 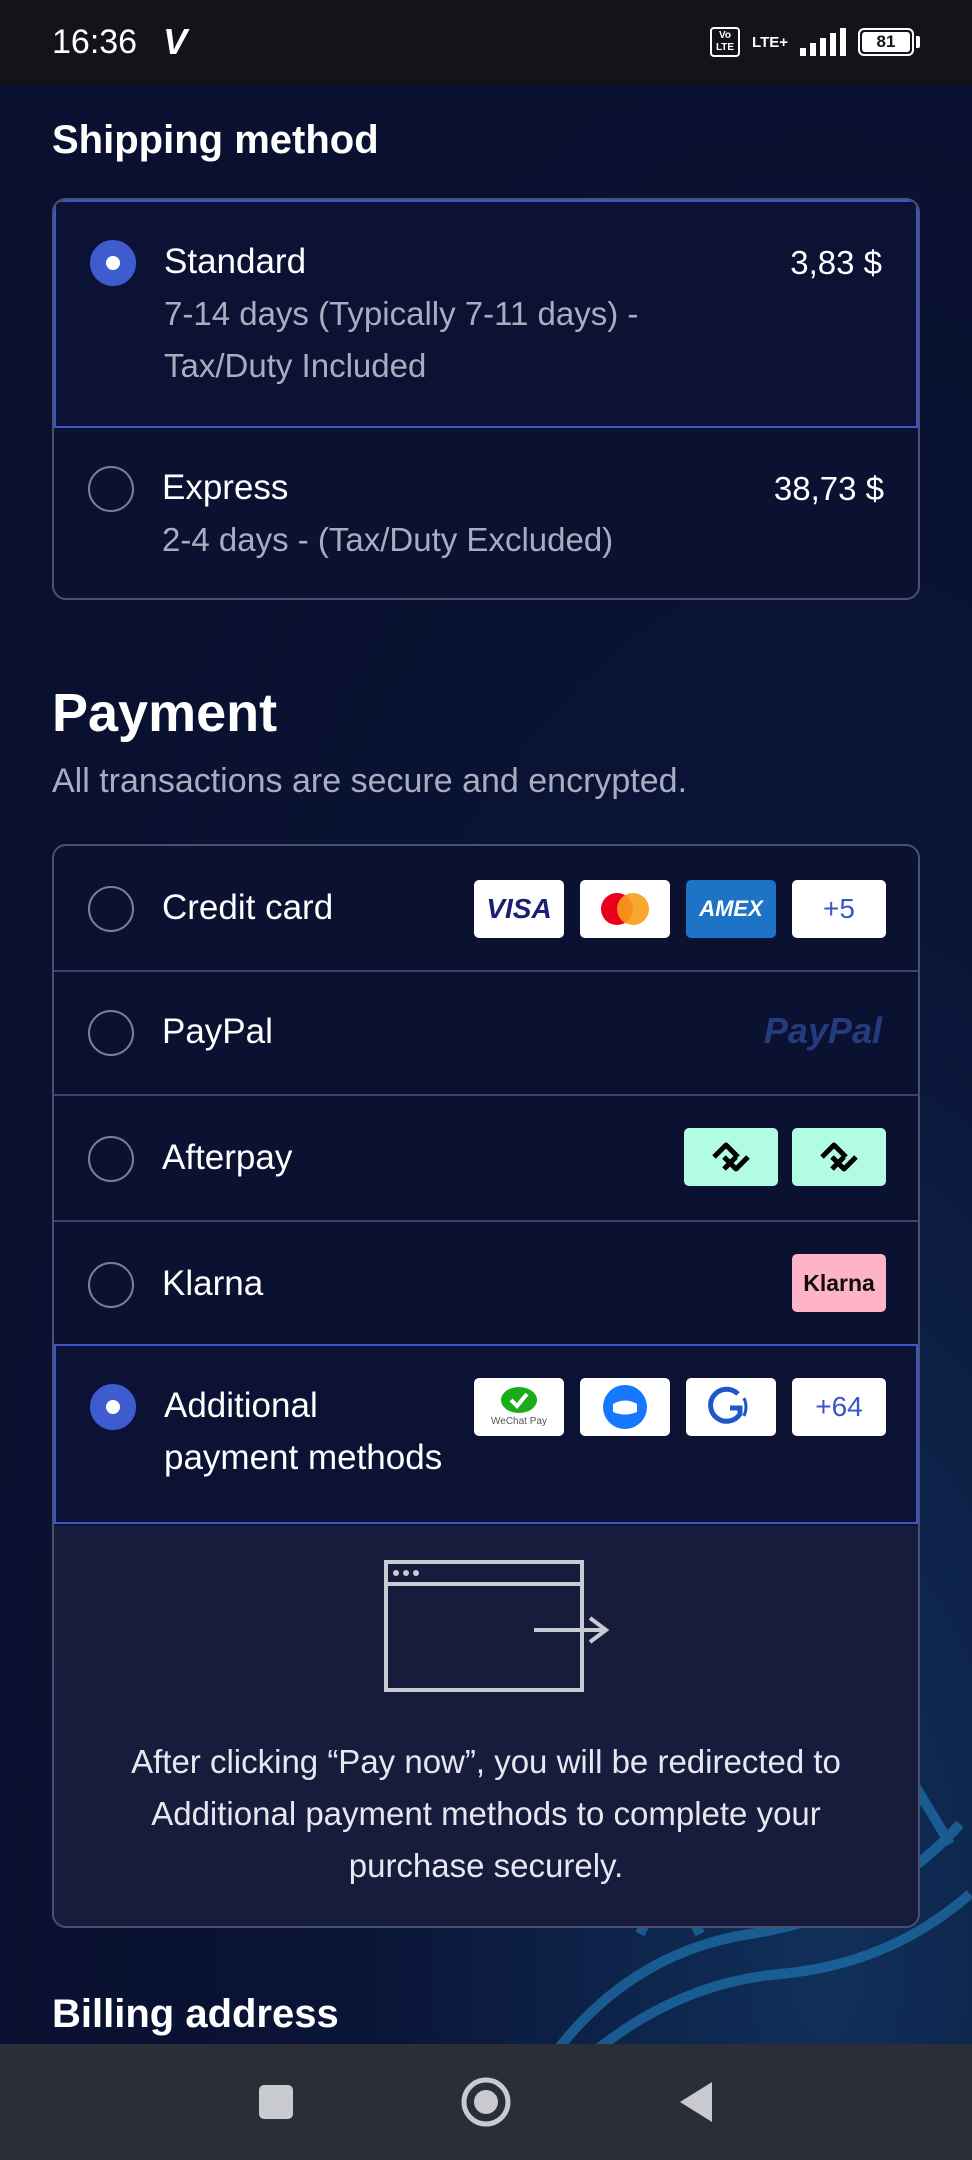 What do you see at coordinates (731, 1157) in the screenshot?
I see `afterpay-logo-icon` at bounding box center [731, 1157].